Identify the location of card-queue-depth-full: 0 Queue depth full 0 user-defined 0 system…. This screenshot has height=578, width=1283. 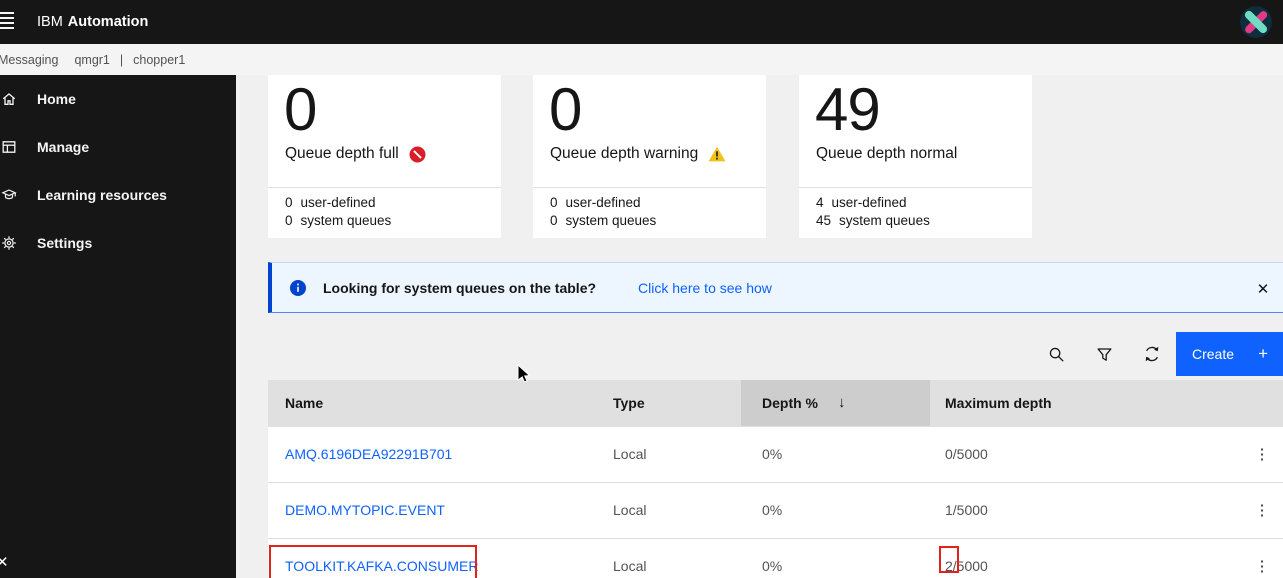
(384, 156).